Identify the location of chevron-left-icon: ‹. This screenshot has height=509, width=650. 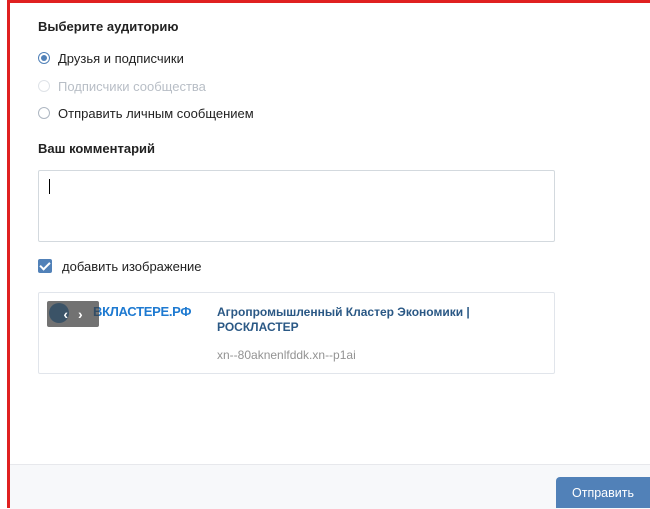
(65, 314).